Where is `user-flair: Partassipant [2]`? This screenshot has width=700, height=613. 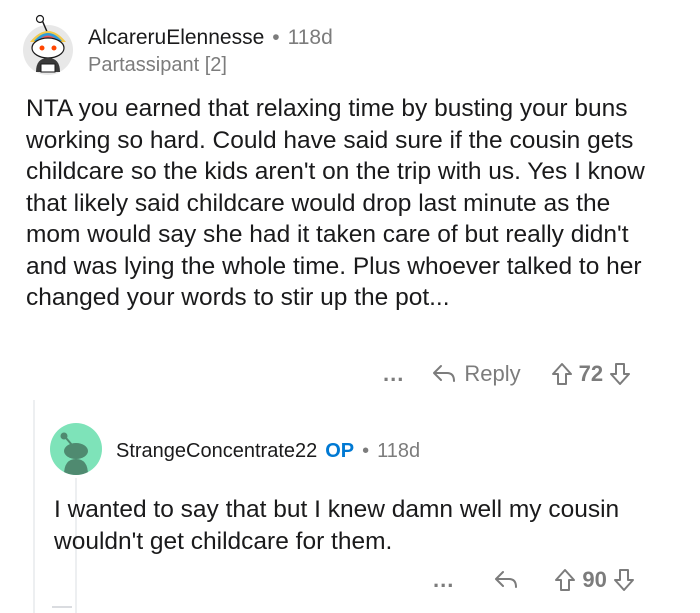 user-flair: Partassipant [2] is located at coordinates (157, 65).